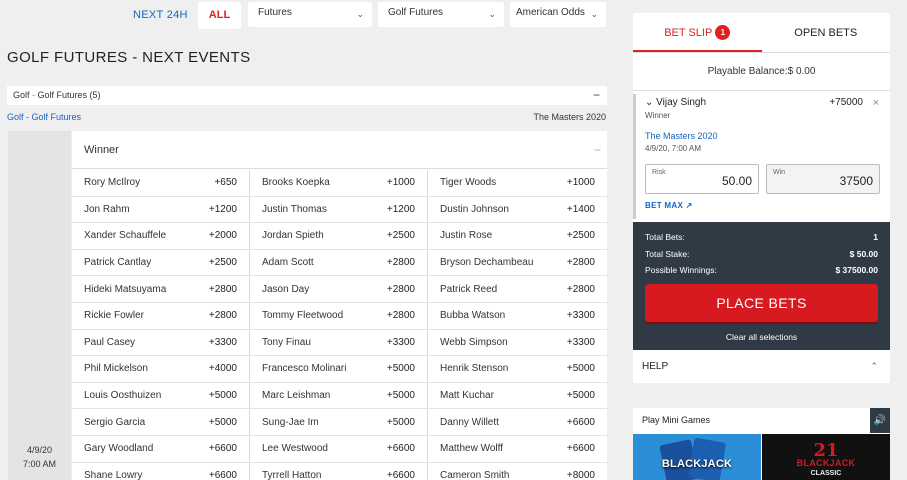 The height and width of the screenshot is (480, 907). Describe the element at coordinates (517, 183) in the screenshot. I see `odds-button: Tiger Woods +1000` at that location.